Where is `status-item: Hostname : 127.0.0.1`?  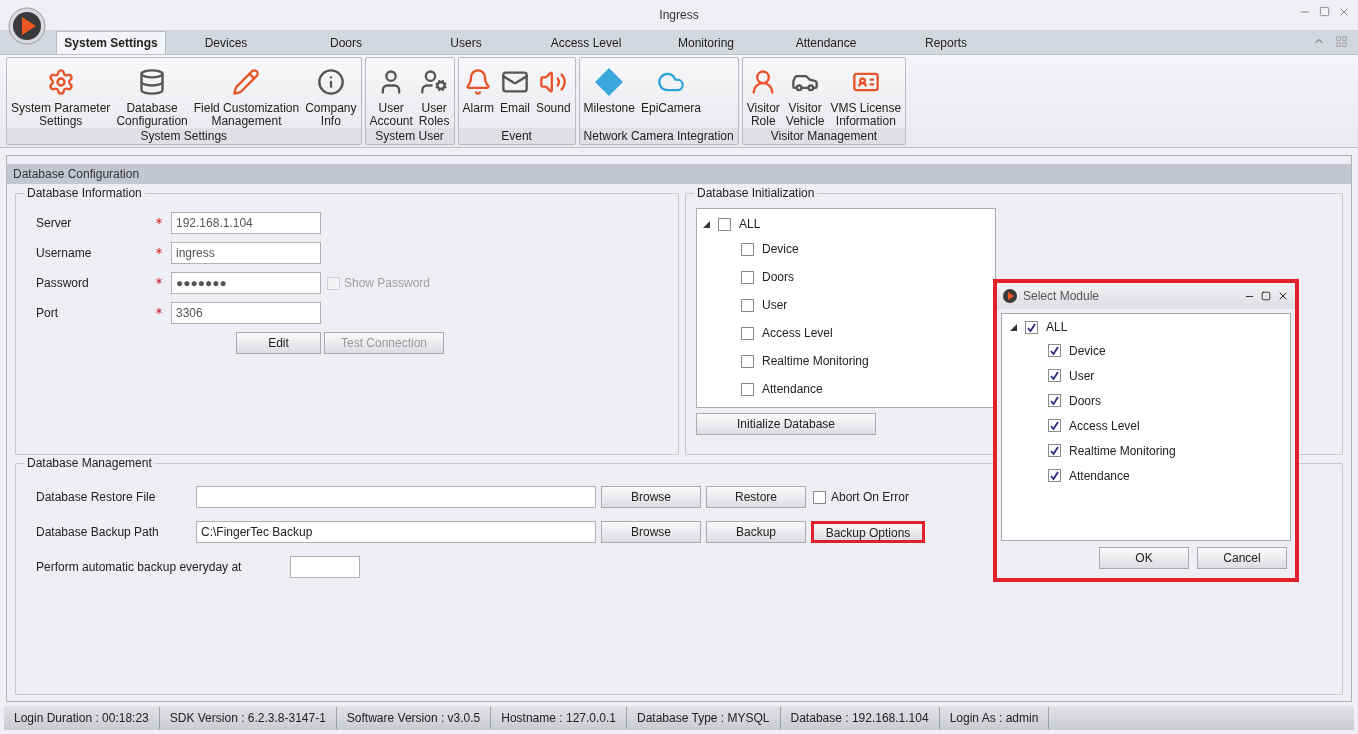 status-item: Hostname : 127.0.0.1 is located at coordinates (559, 718).